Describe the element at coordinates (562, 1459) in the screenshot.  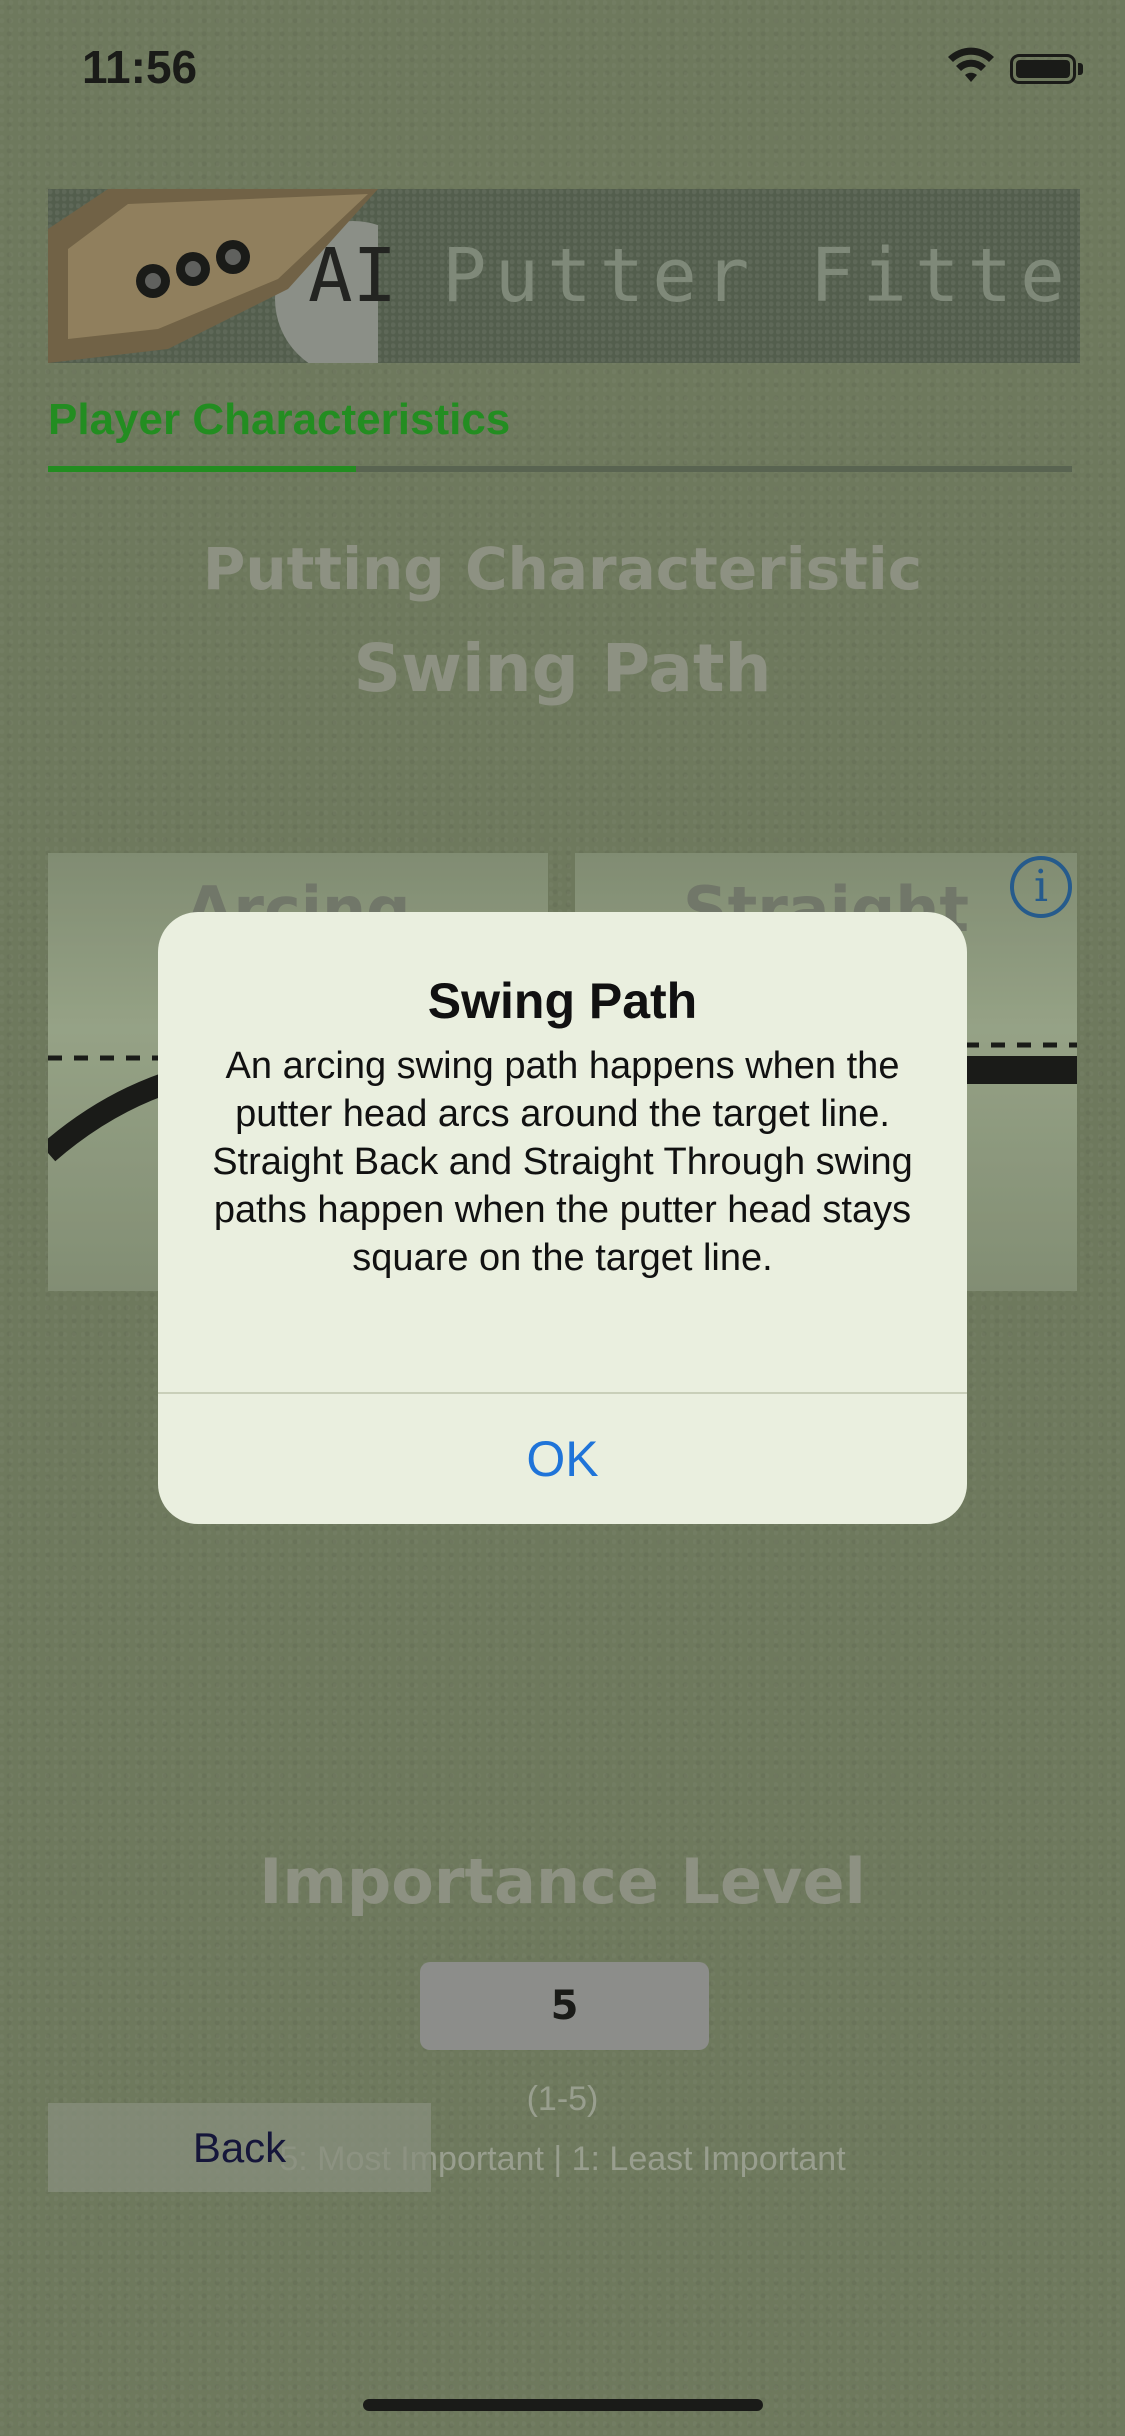
I see `alert-ok-button: OK` at that location.